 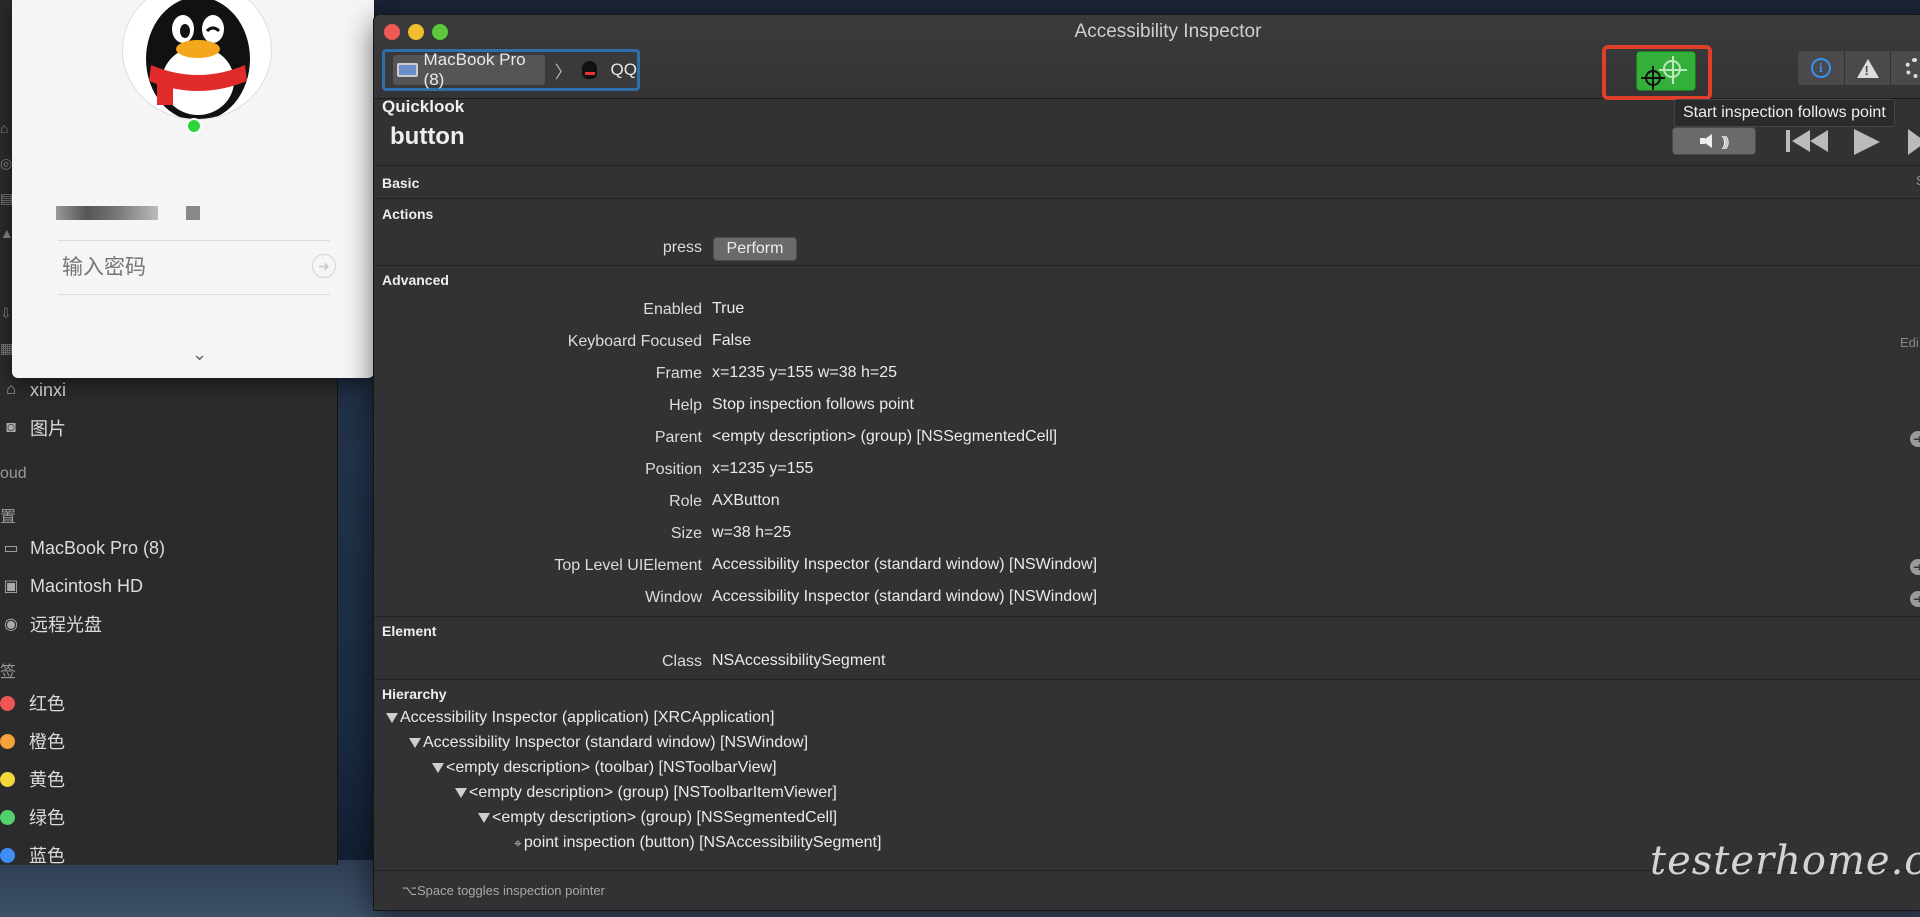 What do you see at coordinates (414, 694) in the screenshot?
I see `section-hierarchy: Hierarchy` at bounding box center [414, 694].